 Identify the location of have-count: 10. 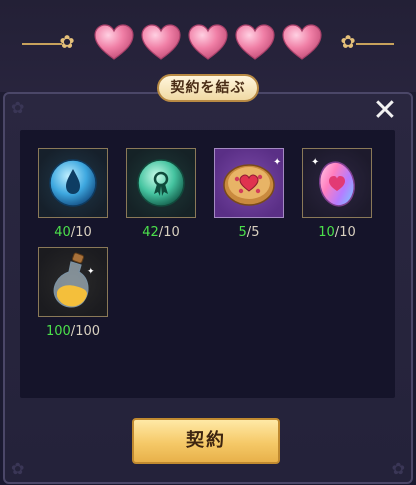
(326, 232).